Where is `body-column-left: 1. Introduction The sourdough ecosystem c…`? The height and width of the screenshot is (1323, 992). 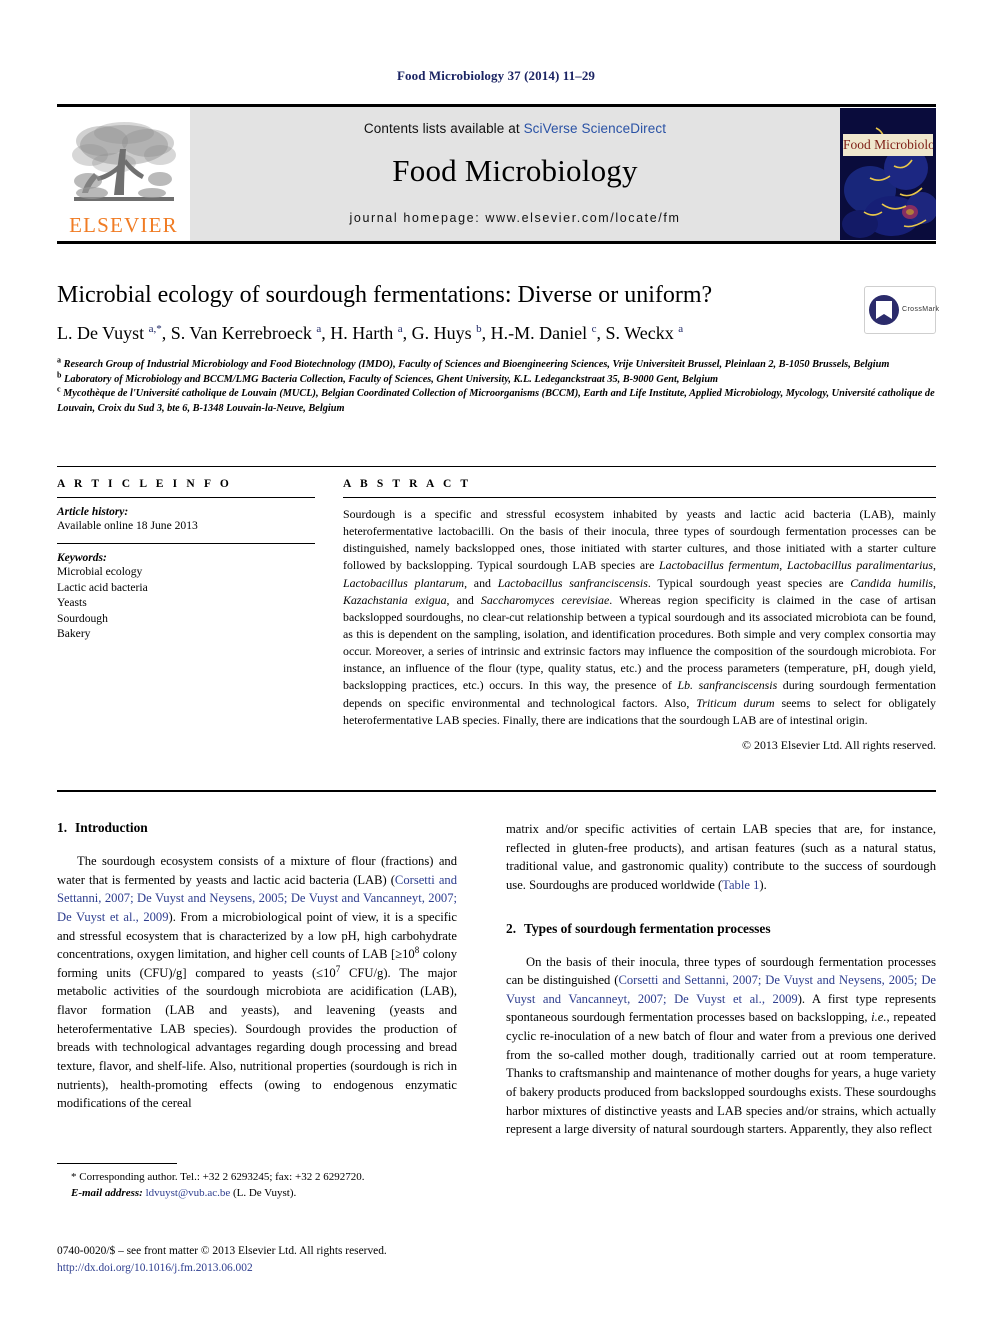 body-column-left: 1. Introduction The sourdough ecosystem c… is located at coordinates (257, 966).